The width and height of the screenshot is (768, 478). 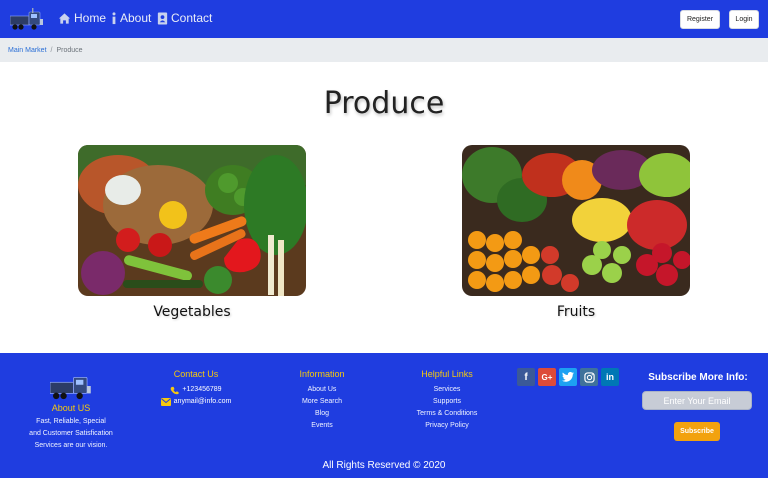 I want to click on page-title: Produce, so click(x=384, y=103).